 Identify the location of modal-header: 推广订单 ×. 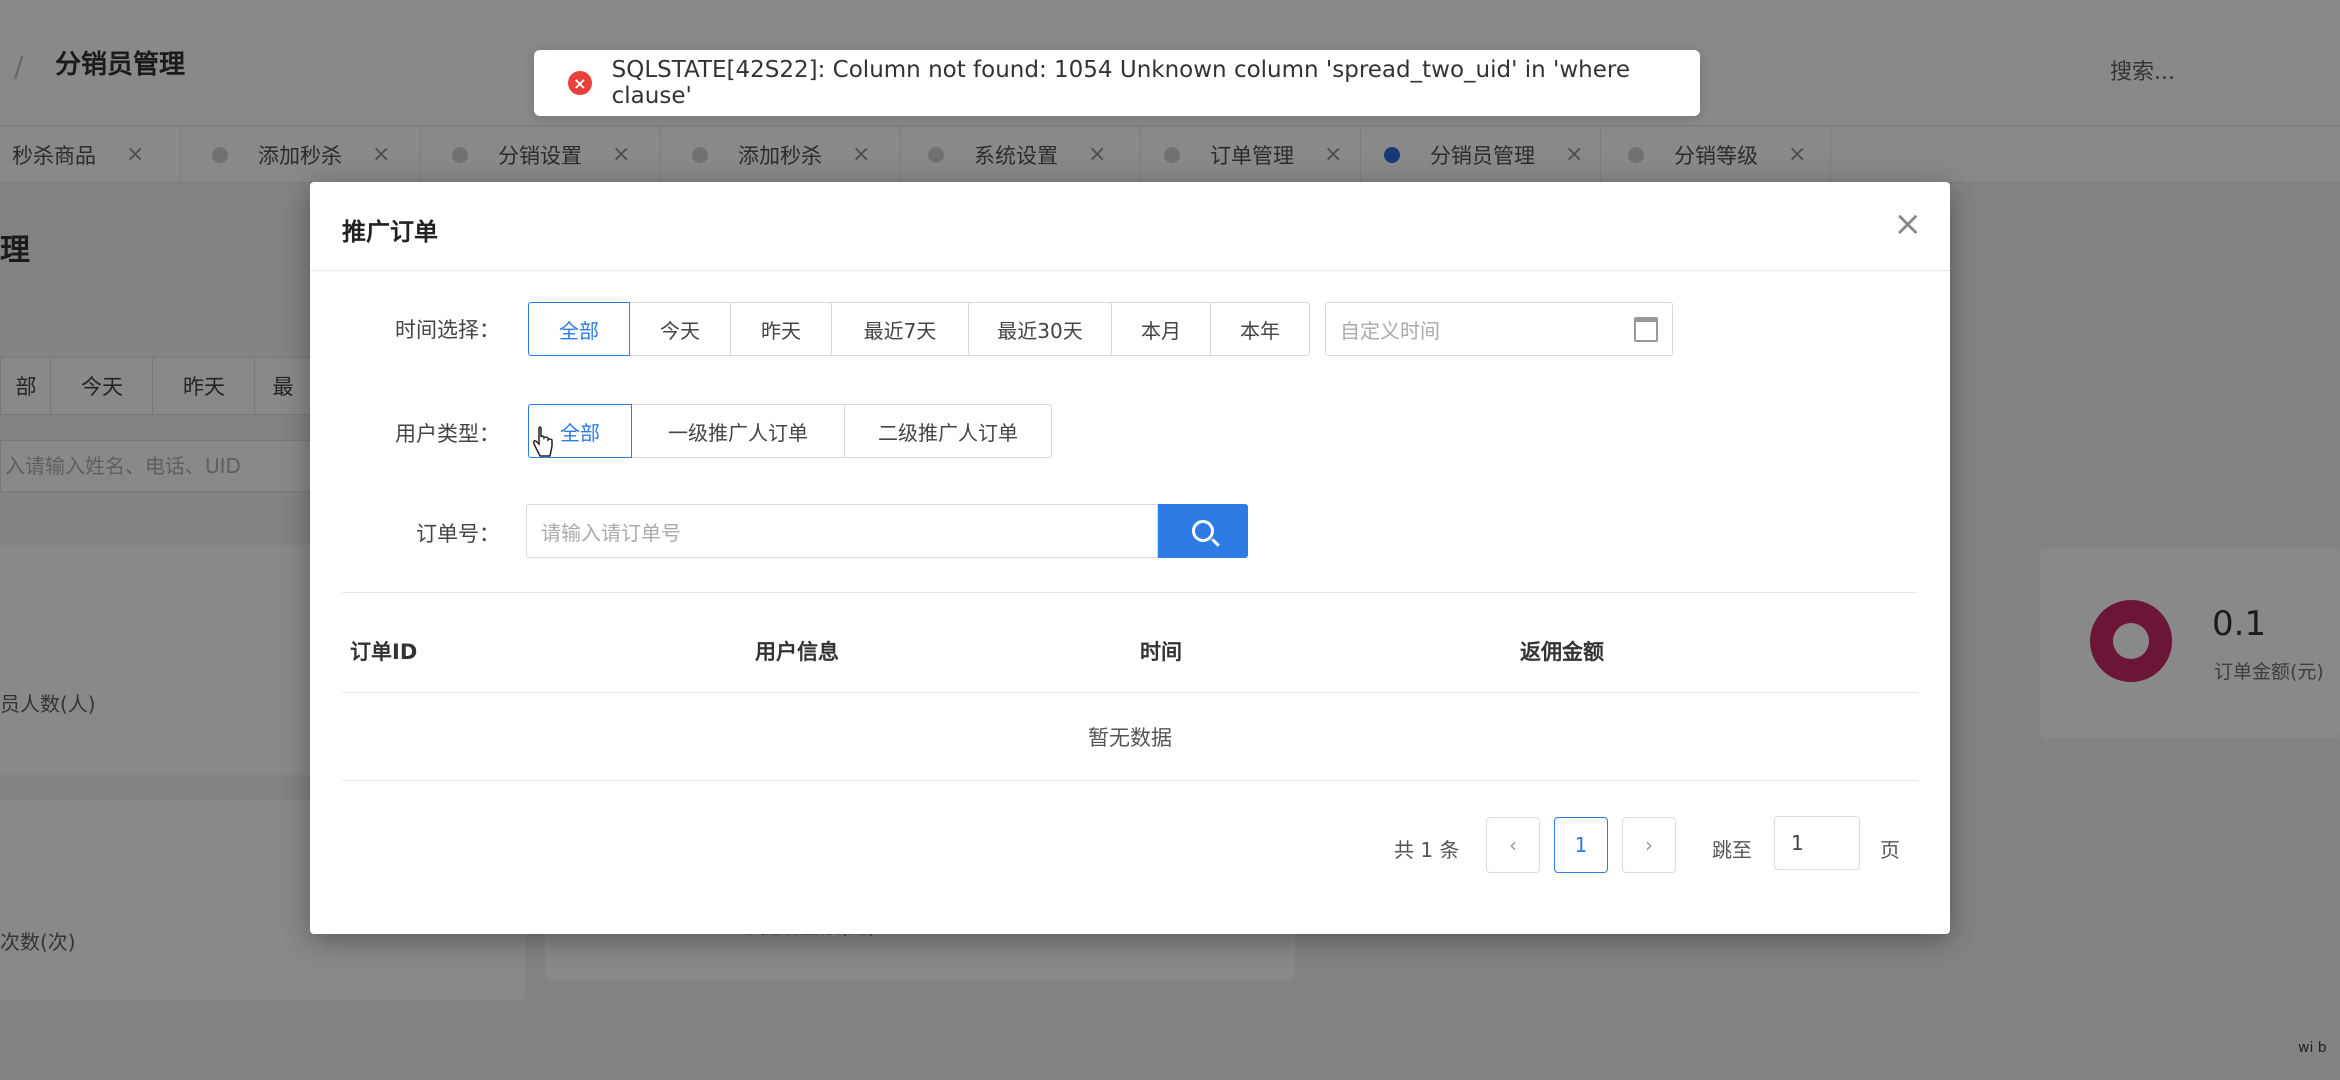
(1130, 226).